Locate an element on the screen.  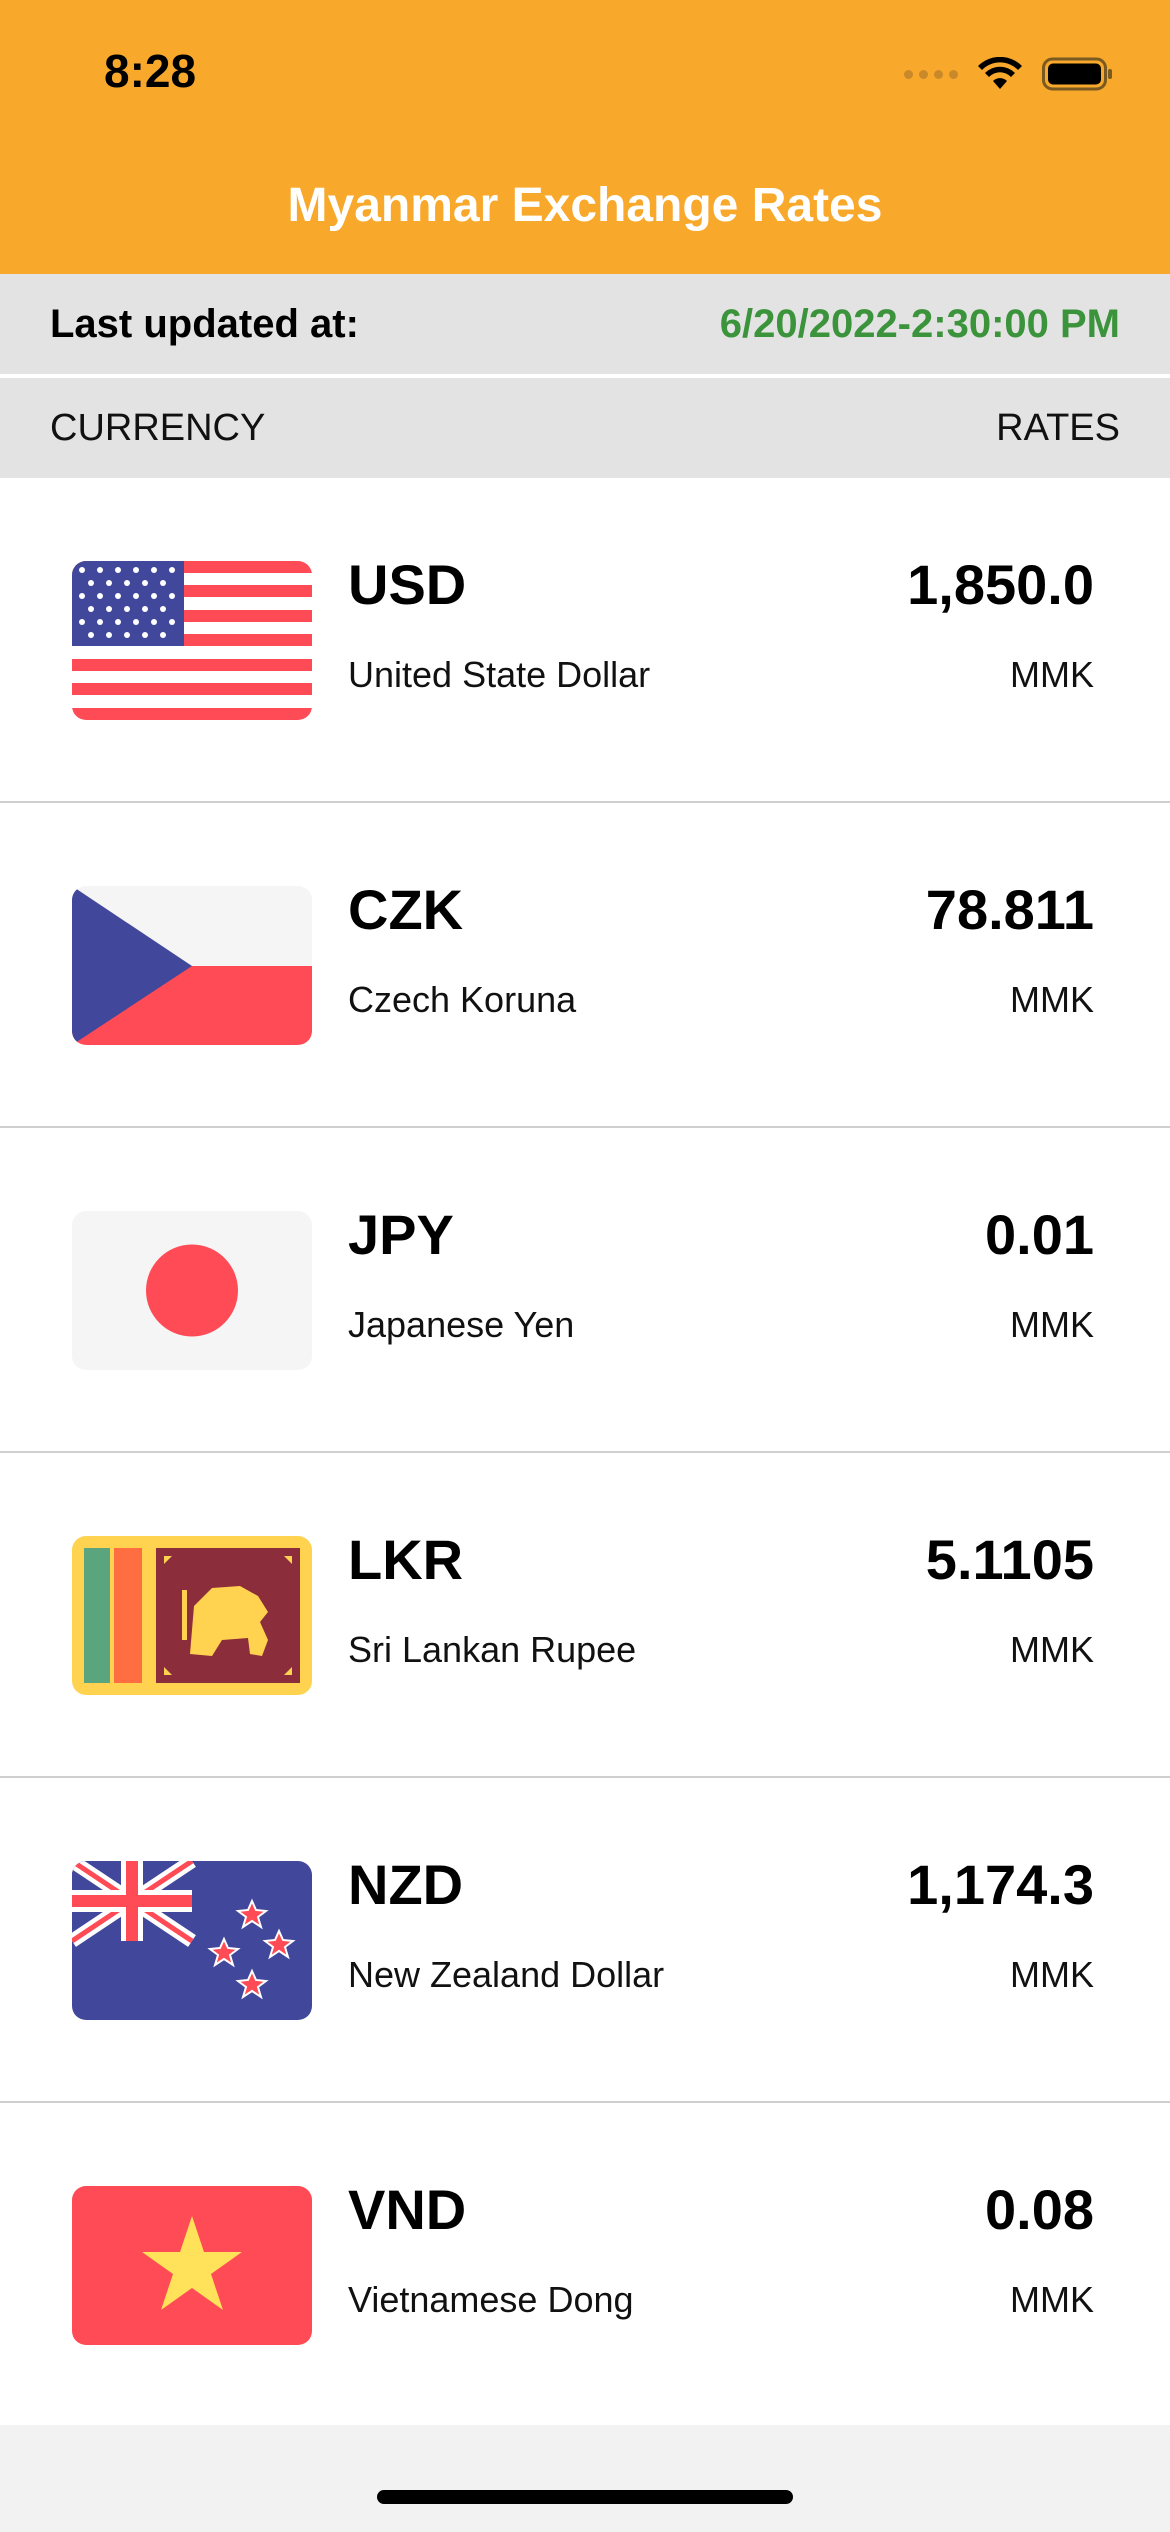
list-item-nzd: NZD New Zealand Dollar 1,174.3 MMK is located at coordinates (585, 1940).